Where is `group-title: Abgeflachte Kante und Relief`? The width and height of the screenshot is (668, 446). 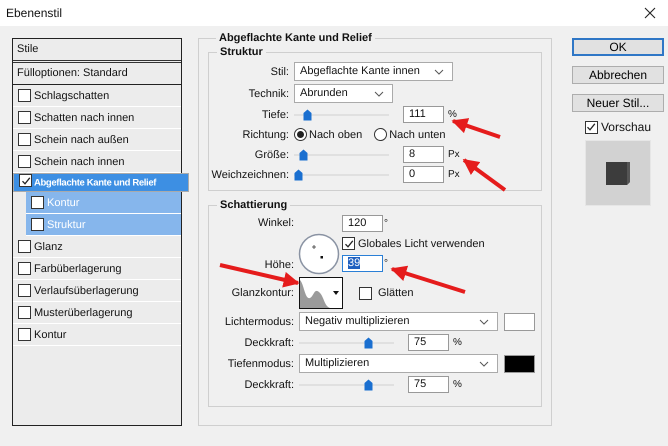 group-title: Abgeflachte Kante und Relief is located at coordinates (295, 38).